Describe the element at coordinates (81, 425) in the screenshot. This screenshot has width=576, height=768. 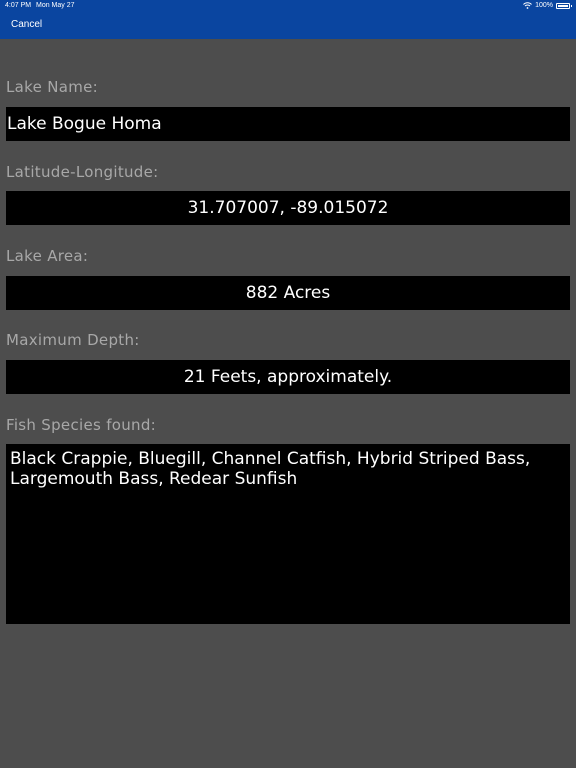
I see `fish-species-label: Fish Species found:` at that location.